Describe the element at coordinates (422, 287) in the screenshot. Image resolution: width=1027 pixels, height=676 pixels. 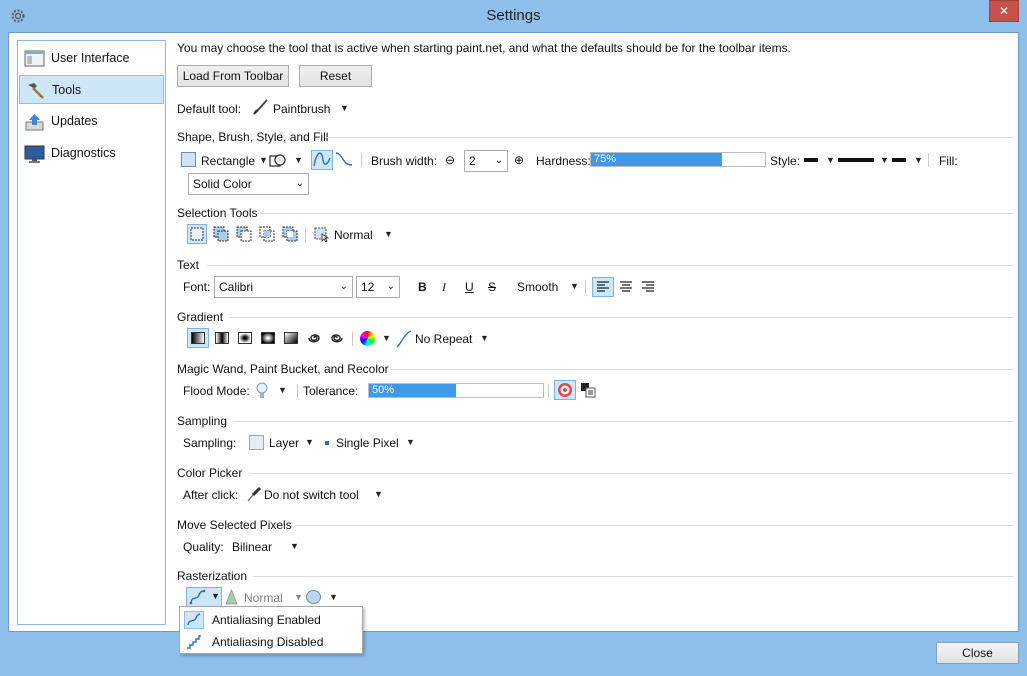
I see `bold-button: B` at that location.